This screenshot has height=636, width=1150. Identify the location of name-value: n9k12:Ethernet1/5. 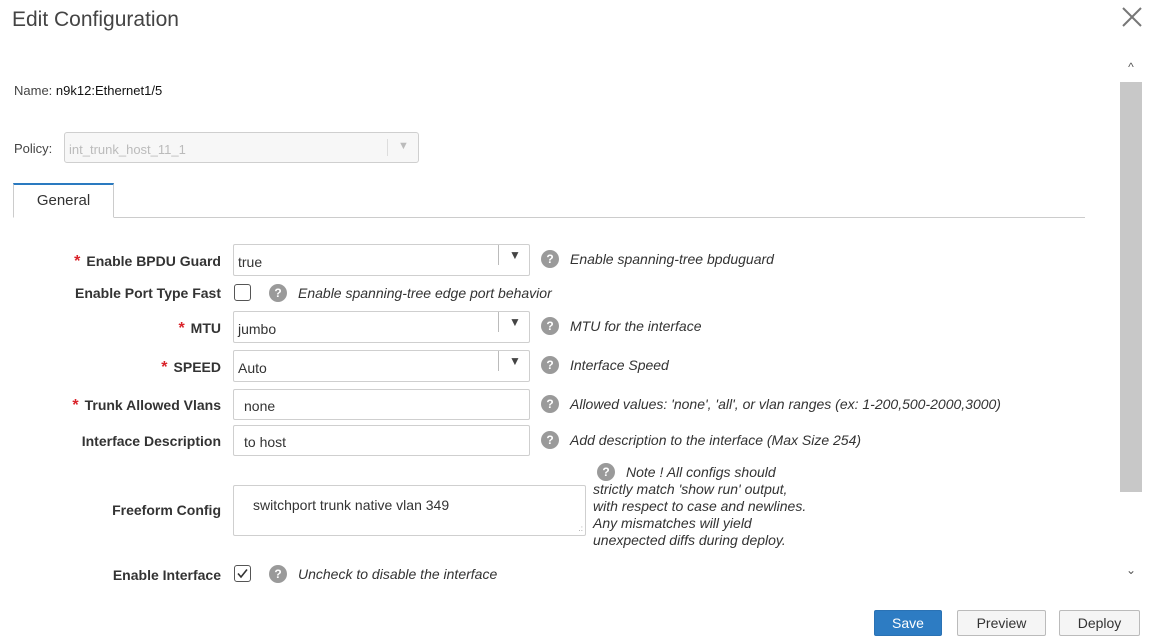
(109, 90).